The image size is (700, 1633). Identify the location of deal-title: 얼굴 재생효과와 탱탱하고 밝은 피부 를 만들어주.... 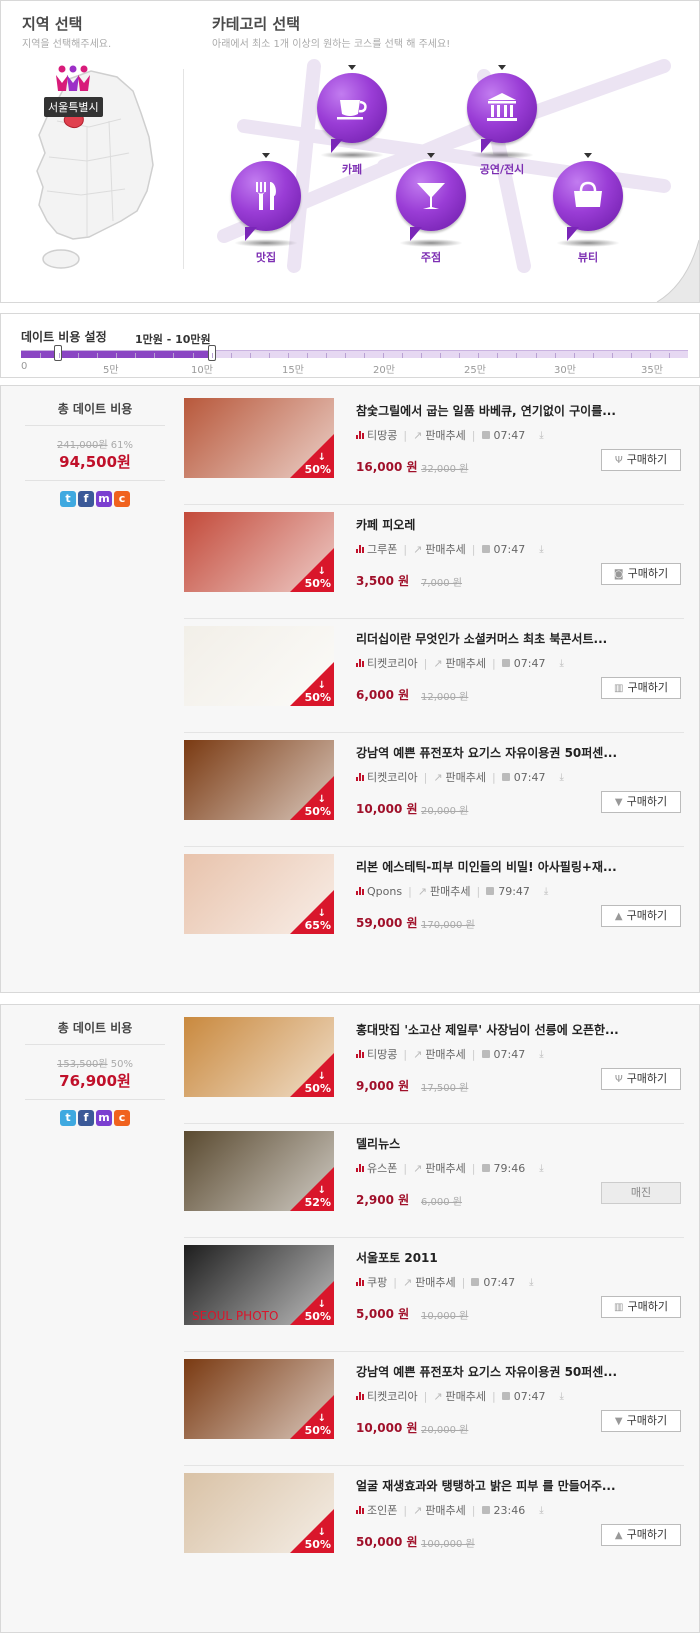
(508, 1485).